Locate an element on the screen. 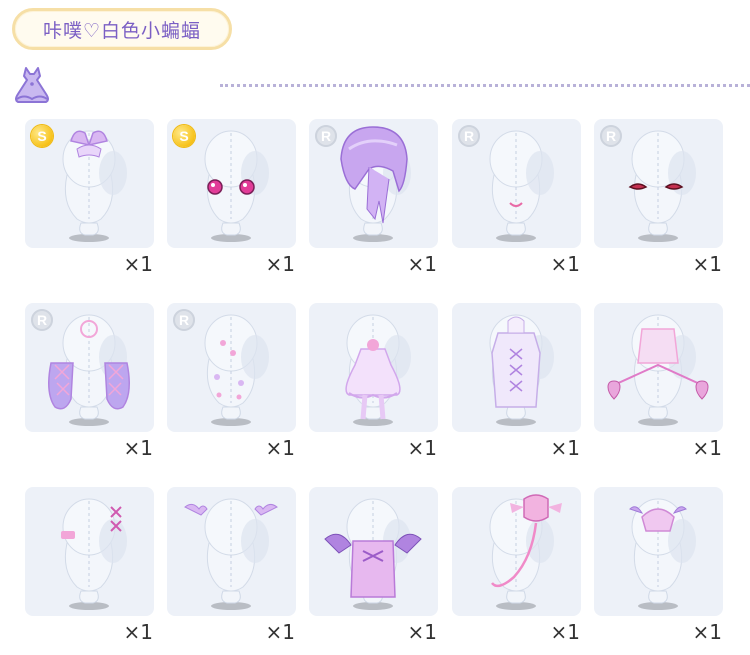  coat-laced-icon is located at coordinates (521, 370).